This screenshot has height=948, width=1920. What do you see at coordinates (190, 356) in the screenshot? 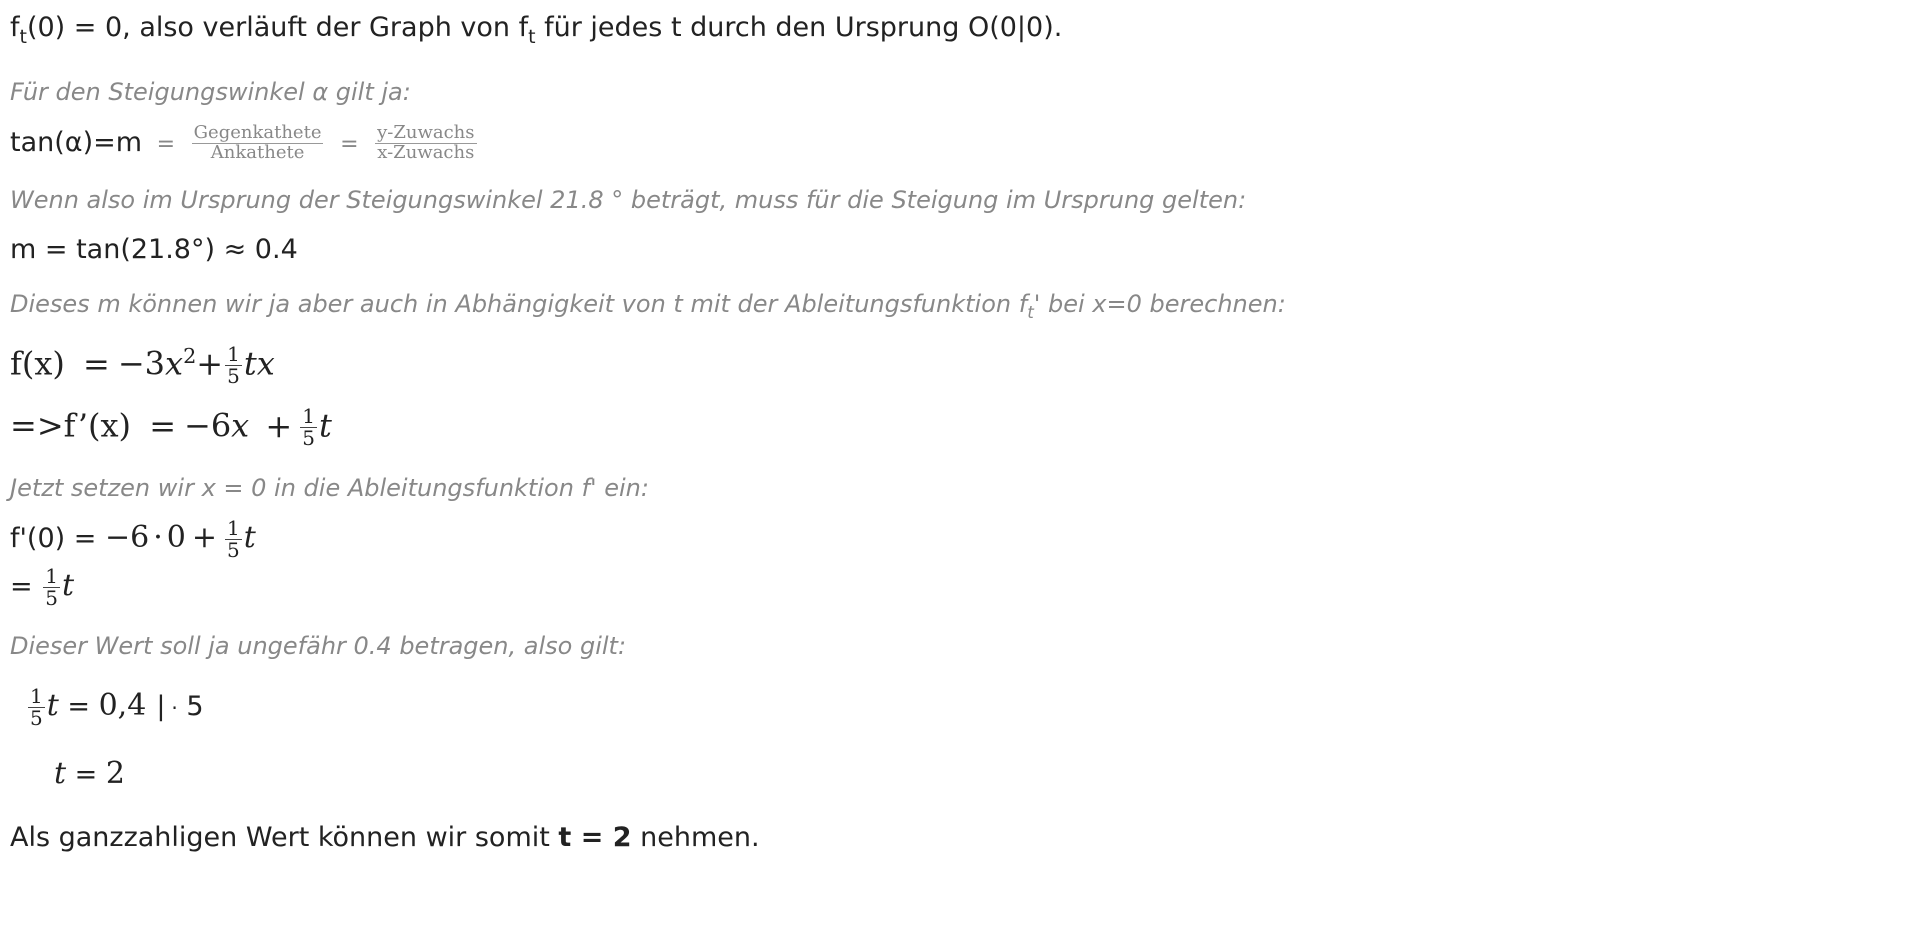
I see `exponent: 2` at bounding box center [190, 356].